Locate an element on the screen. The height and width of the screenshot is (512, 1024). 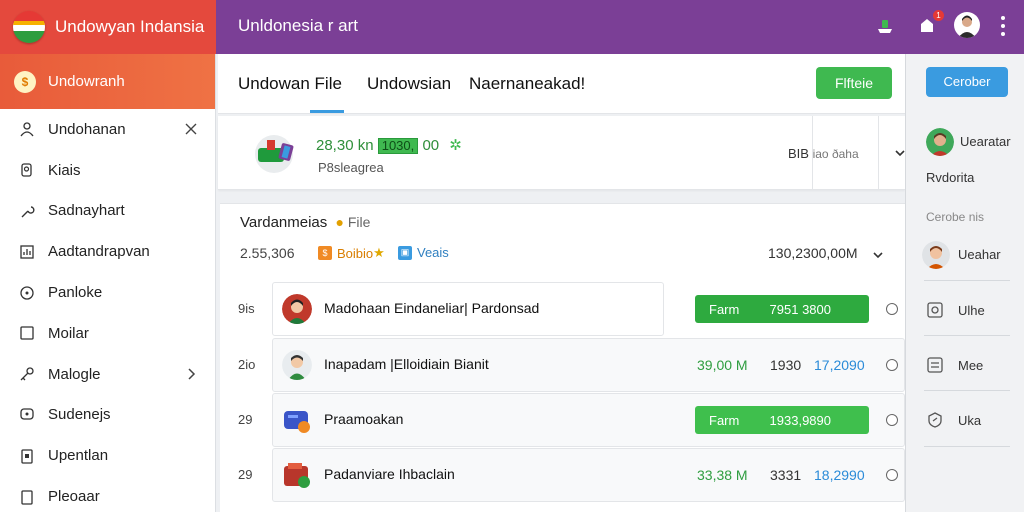
chip-veais: ▣ Veais is located at coordinates (423, 252).